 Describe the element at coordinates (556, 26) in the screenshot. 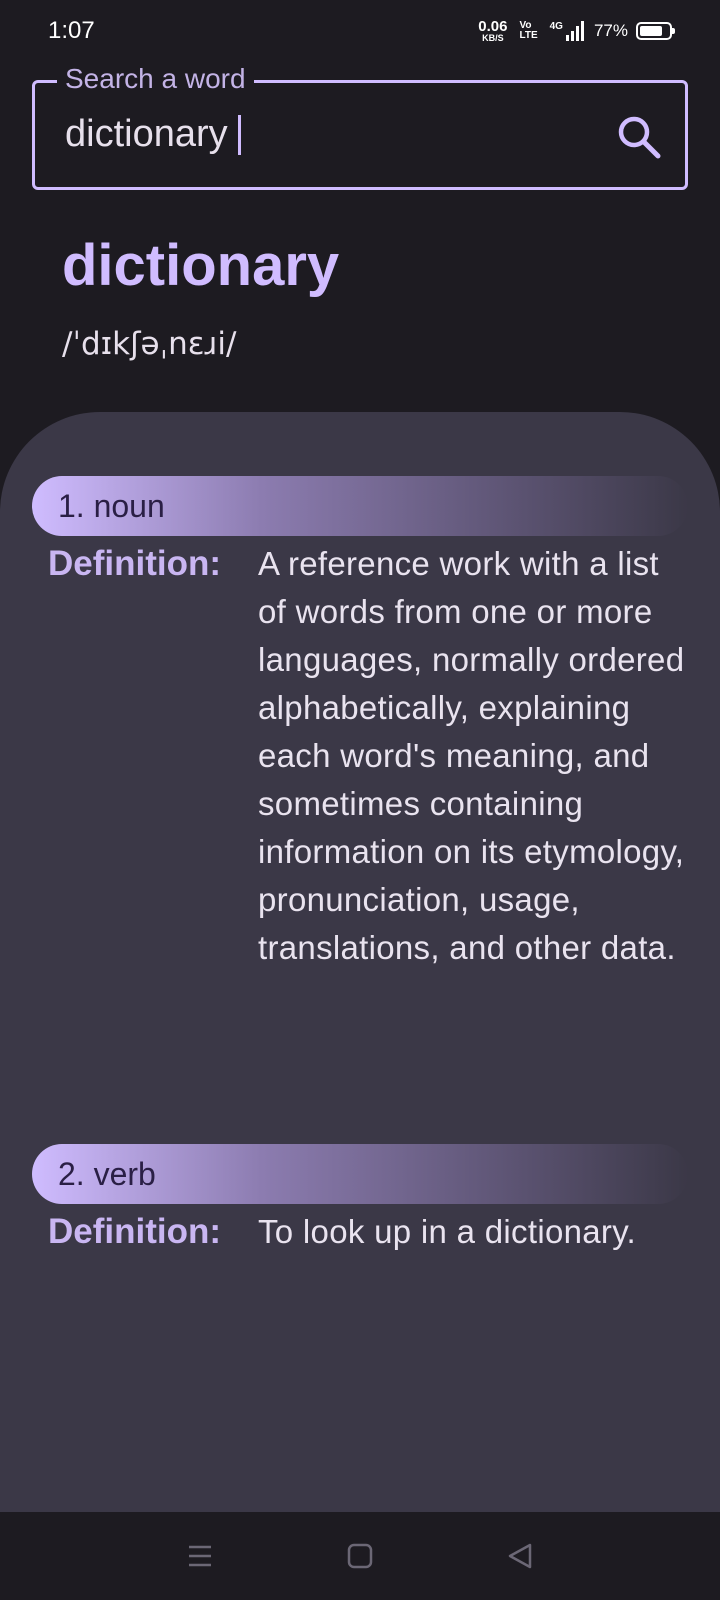

I see `network-type: 4G` at that location.